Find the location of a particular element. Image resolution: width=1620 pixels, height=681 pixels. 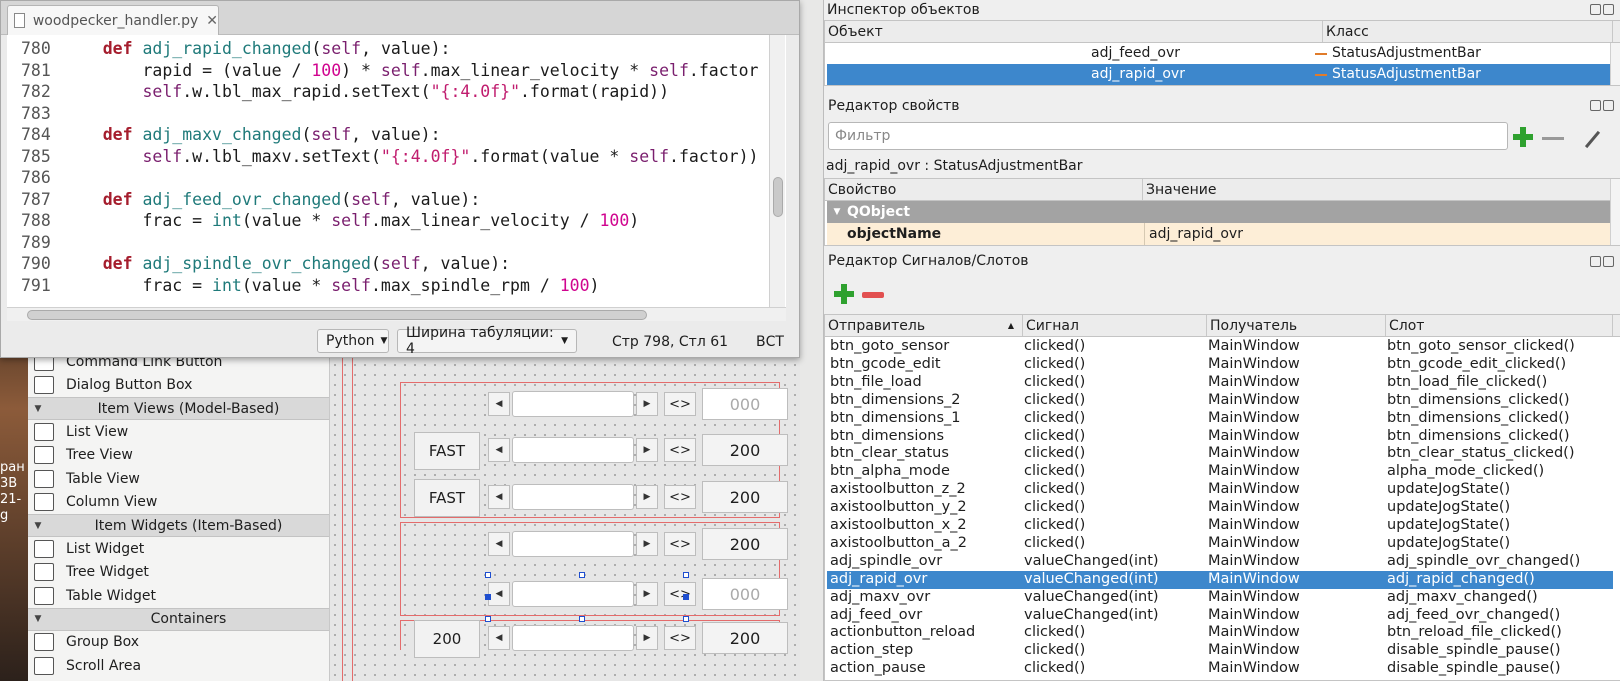

wrench-icon is located at coordinates (1586, 134).